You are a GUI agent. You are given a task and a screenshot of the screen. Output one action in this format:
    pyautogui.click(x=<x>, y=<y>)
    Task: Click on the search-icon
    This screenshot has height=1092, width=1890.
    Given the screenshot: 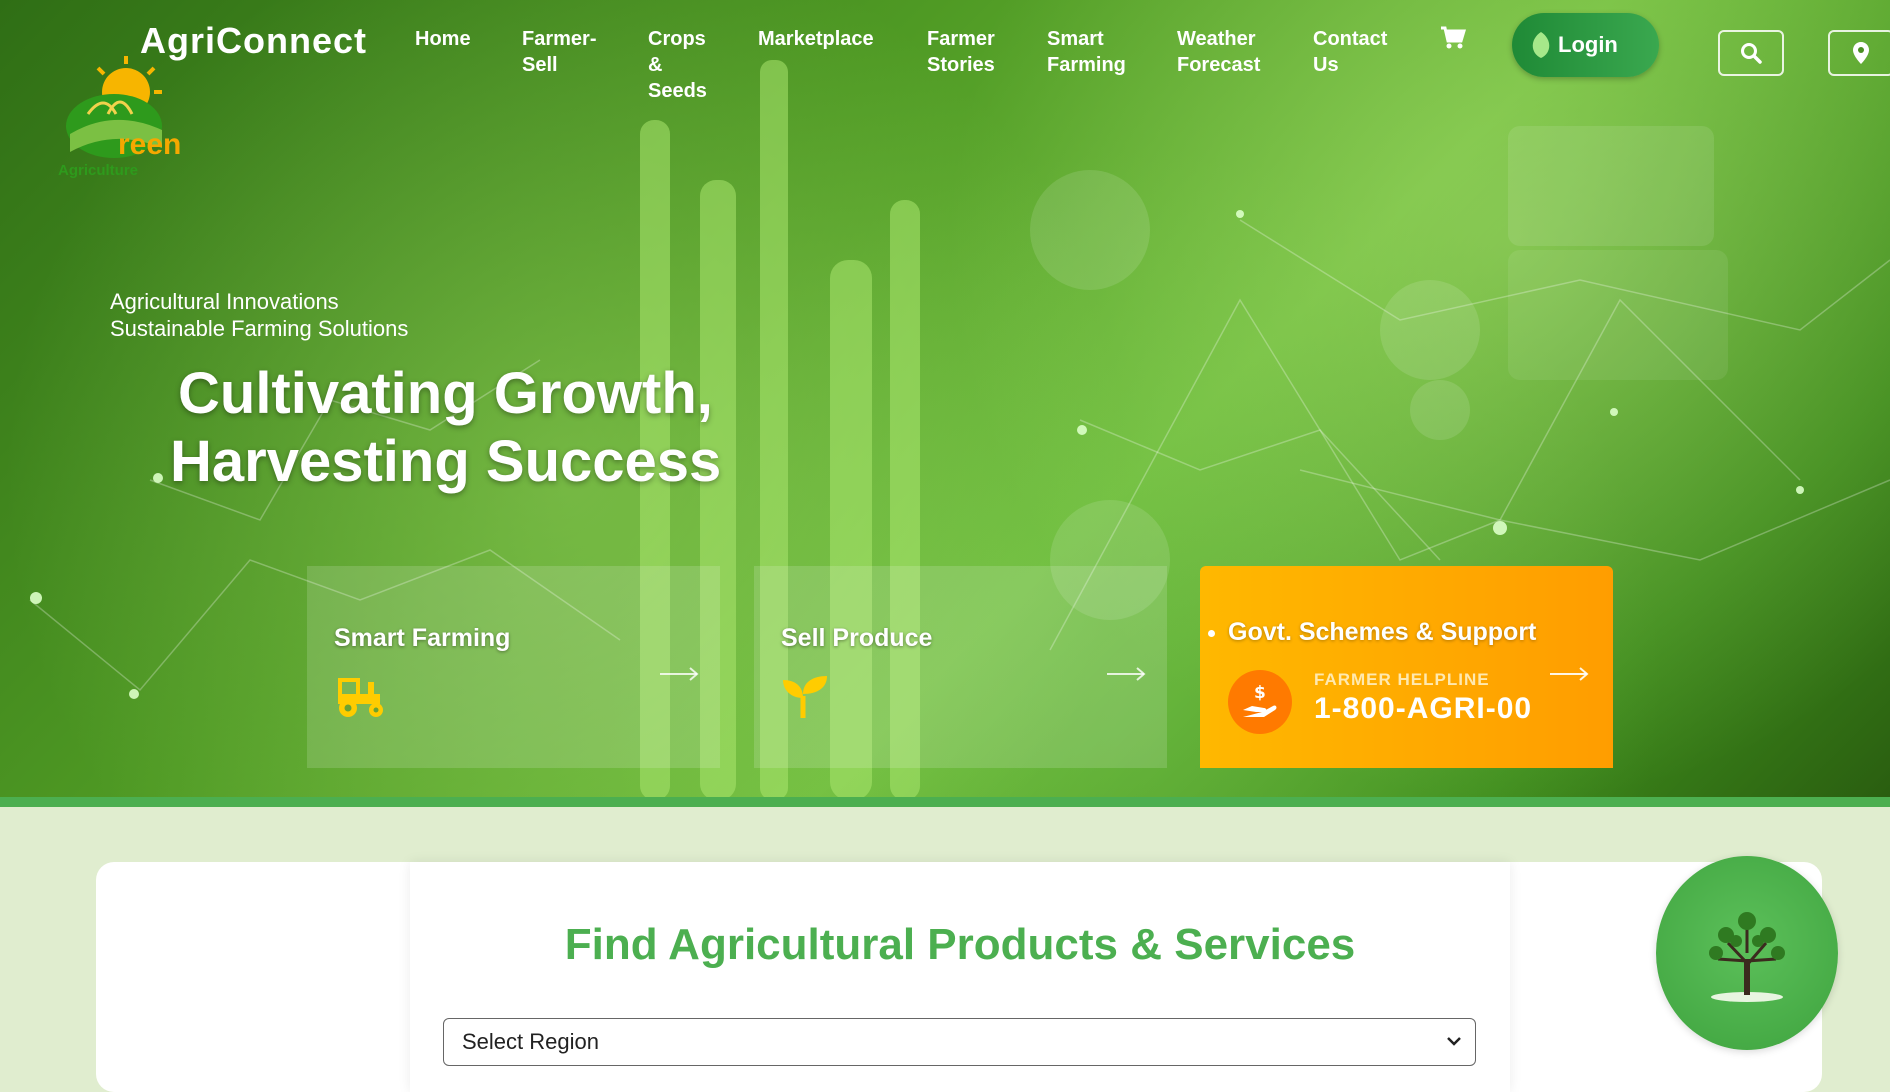 What is the action you would take?
    pyautogui.click(x=1751, y=53)
    